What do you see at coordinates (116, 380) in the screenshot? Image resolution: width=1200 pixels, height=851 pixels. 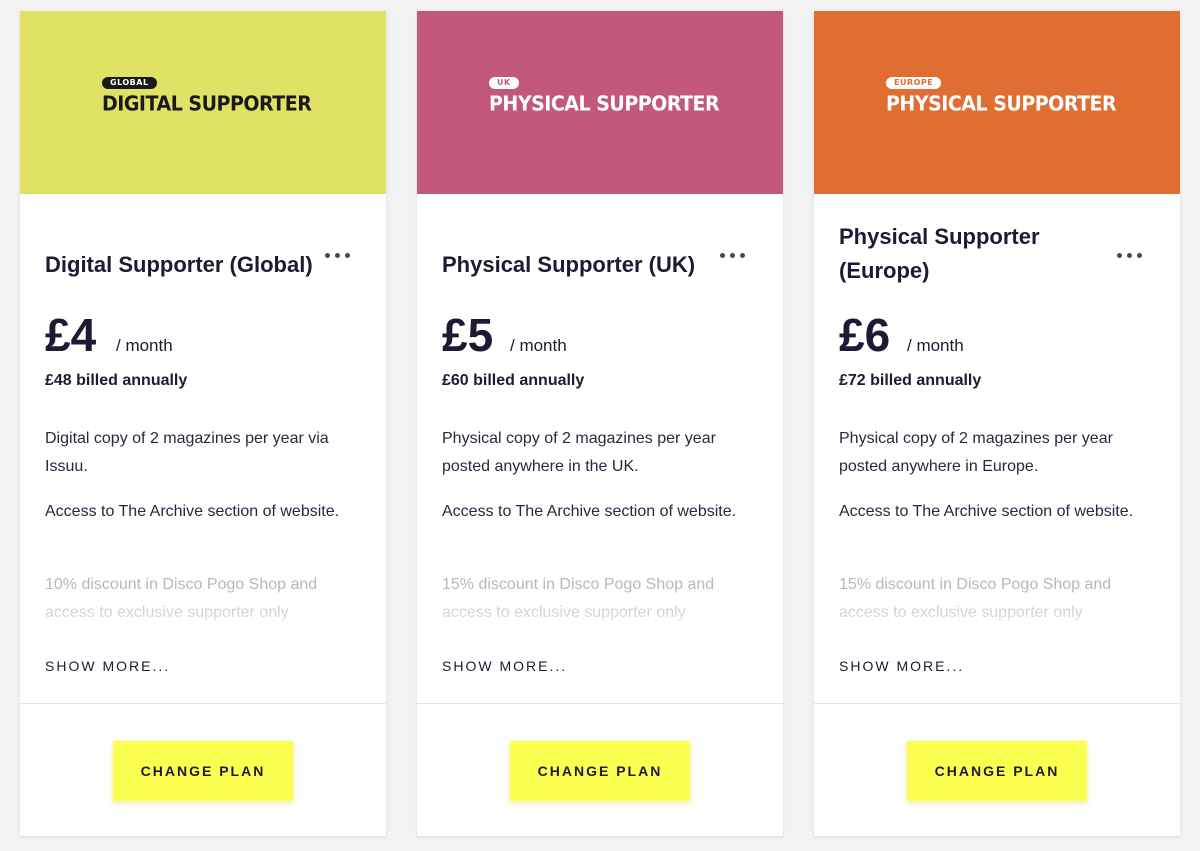 I see `billed-annually: £48 billed annually` at bounding box center [116, 380].